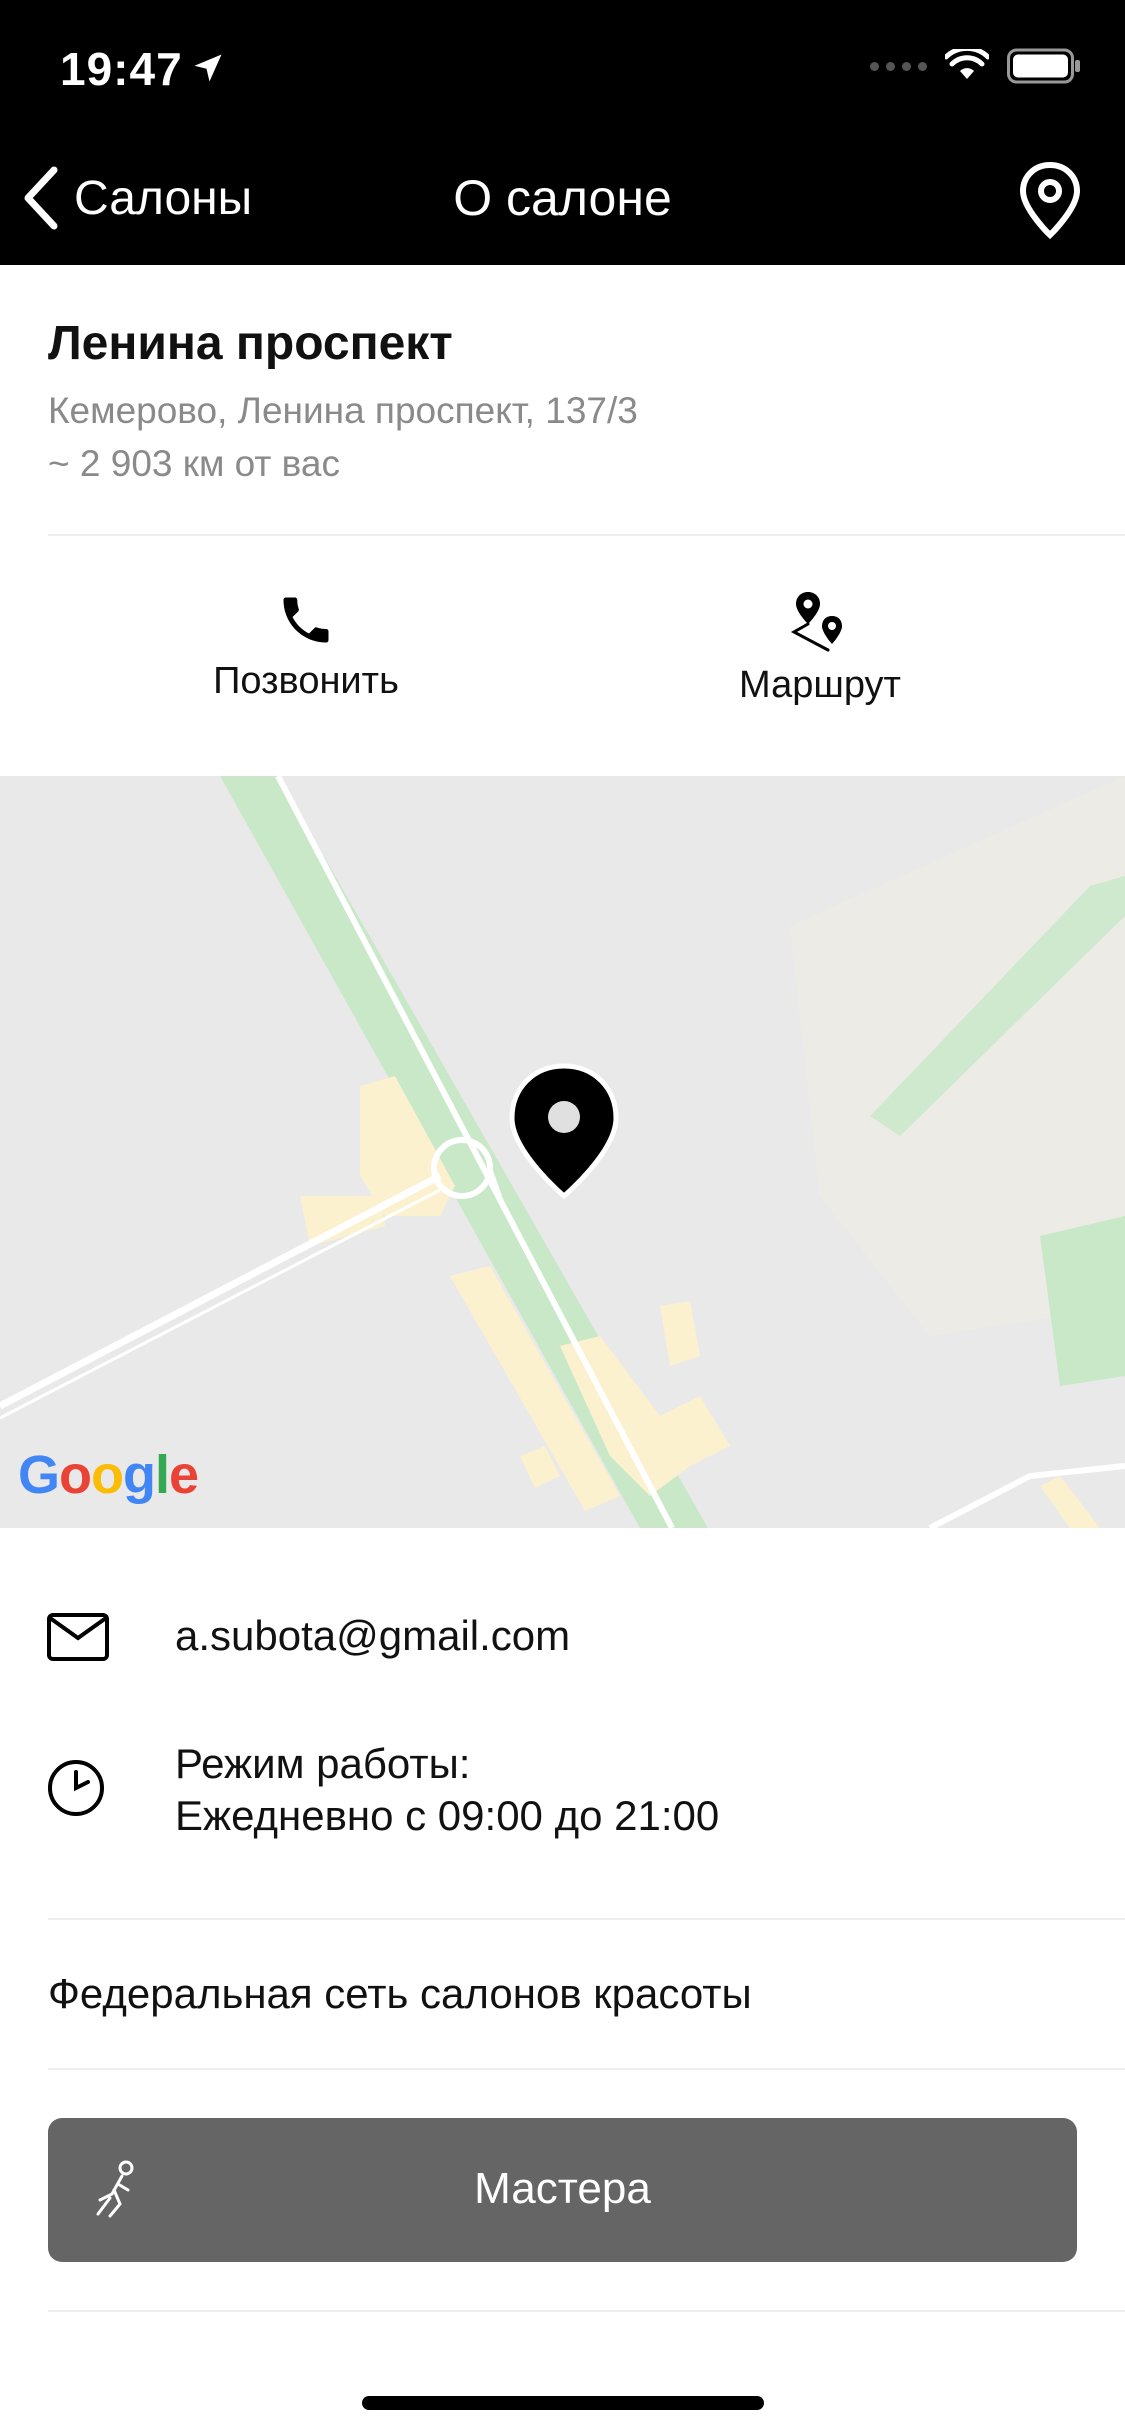 The height and width of the screenshot is (2436, 1125). Describe the element at coordinates (306, 620) in the screenshot. I see `phone-icon` at that location.